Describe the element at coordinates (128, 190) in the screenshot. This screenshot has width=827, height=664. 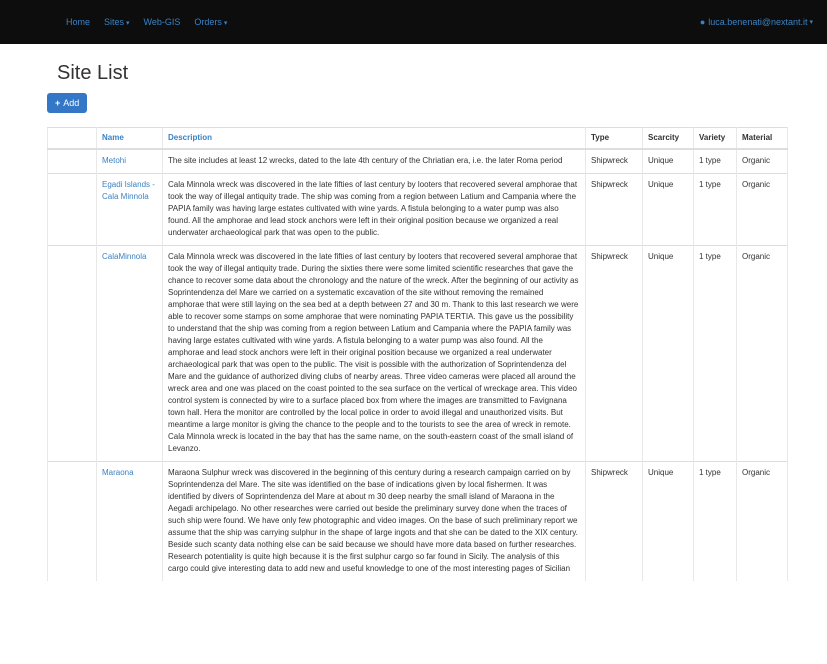
I see `site-name: Egadi Islands - Cala Minnola` at that location.